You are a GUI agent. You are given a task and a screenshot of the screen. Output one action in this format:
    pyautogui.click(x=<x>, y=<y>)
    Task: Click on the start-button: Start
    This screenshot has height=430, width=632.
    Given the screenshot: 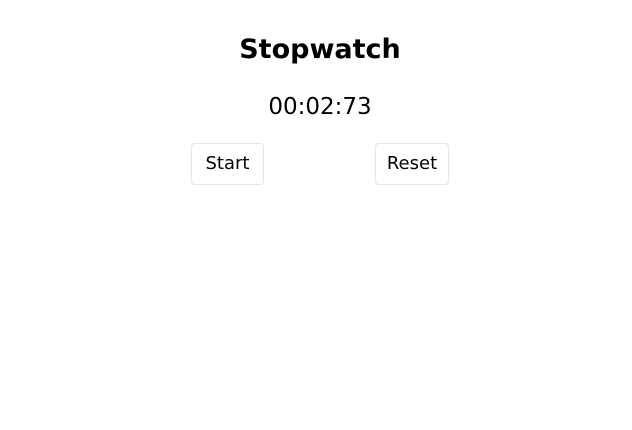 What is the action you would take?
    pyautogui.click(x=227, y=164)
    